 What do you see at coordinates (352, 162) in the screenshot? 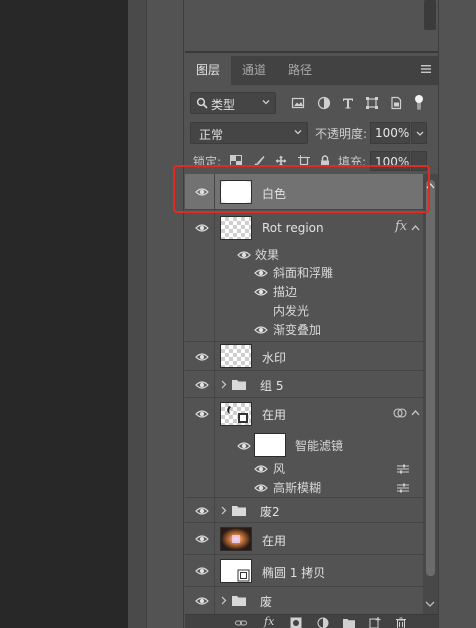
I see `fill-label: 填充:` at bounding box center [352, 162].